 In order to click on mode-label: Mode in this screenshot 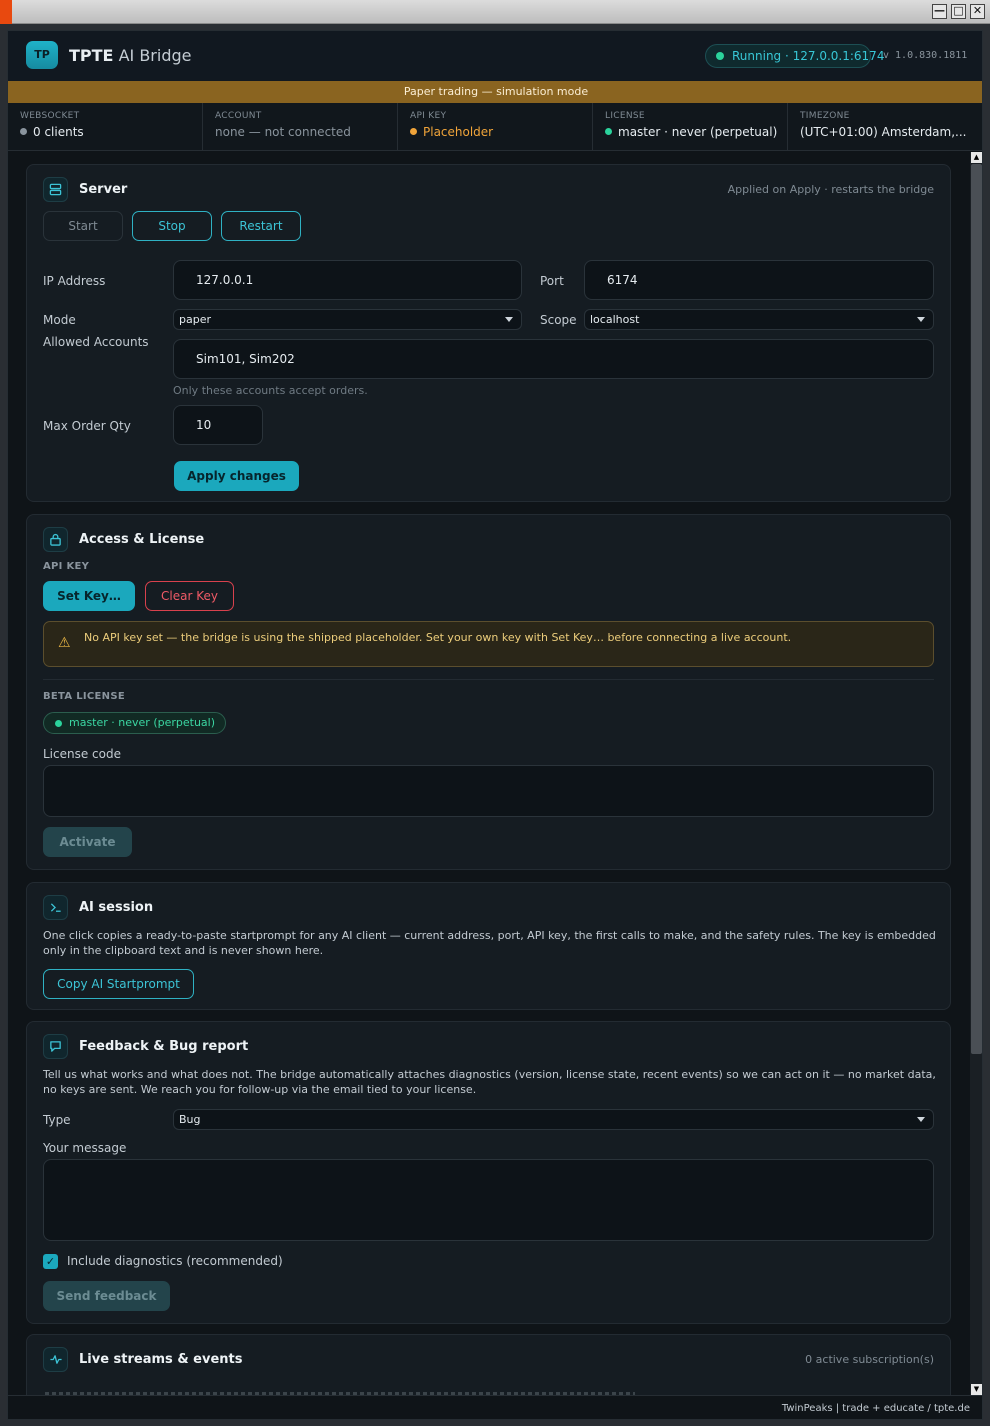, I will do `click(59, 320)`.